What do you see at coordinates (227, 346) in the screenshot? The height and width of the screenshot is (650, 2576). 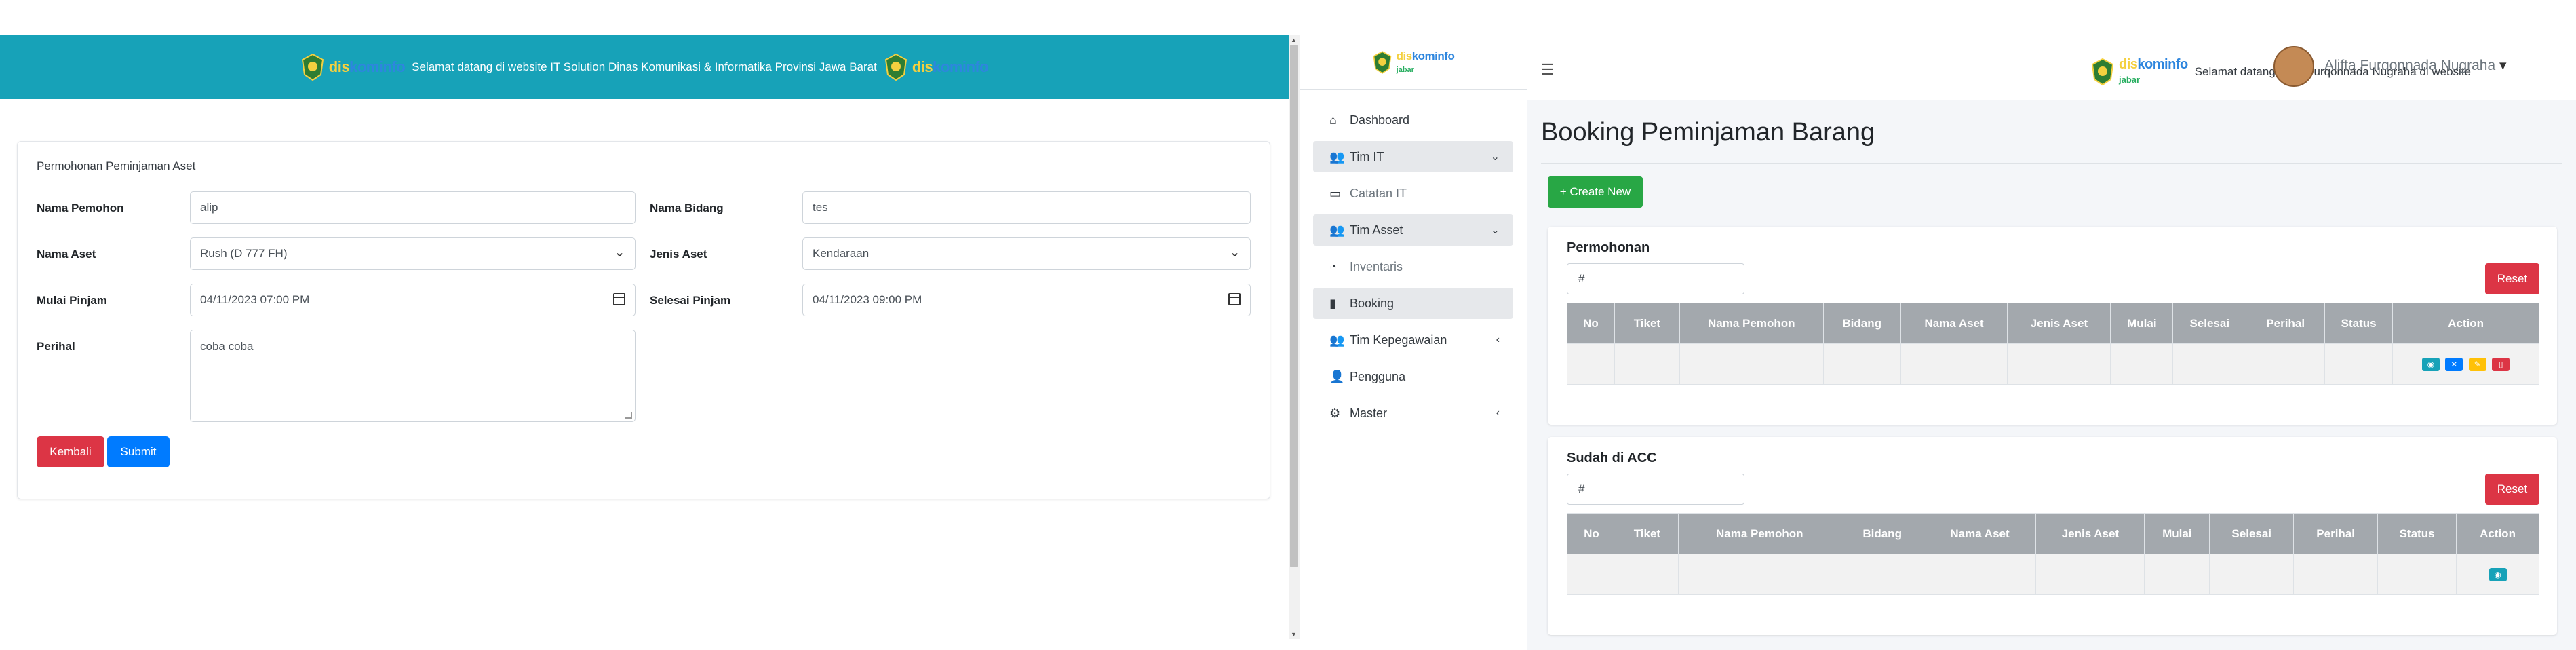 I see `perihal-value: coba coba` at bounding box center [227, 346].